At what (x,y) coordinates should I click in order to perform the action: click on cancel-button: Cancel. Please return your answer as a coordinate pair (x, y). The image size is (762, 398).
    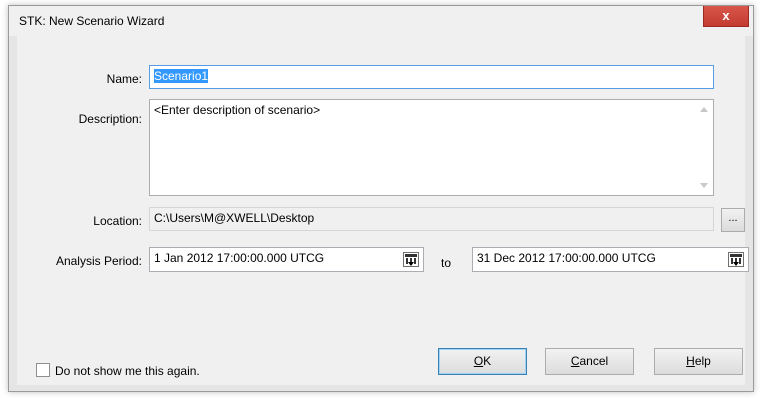
    Looking at the image, I should click on (589, 361).